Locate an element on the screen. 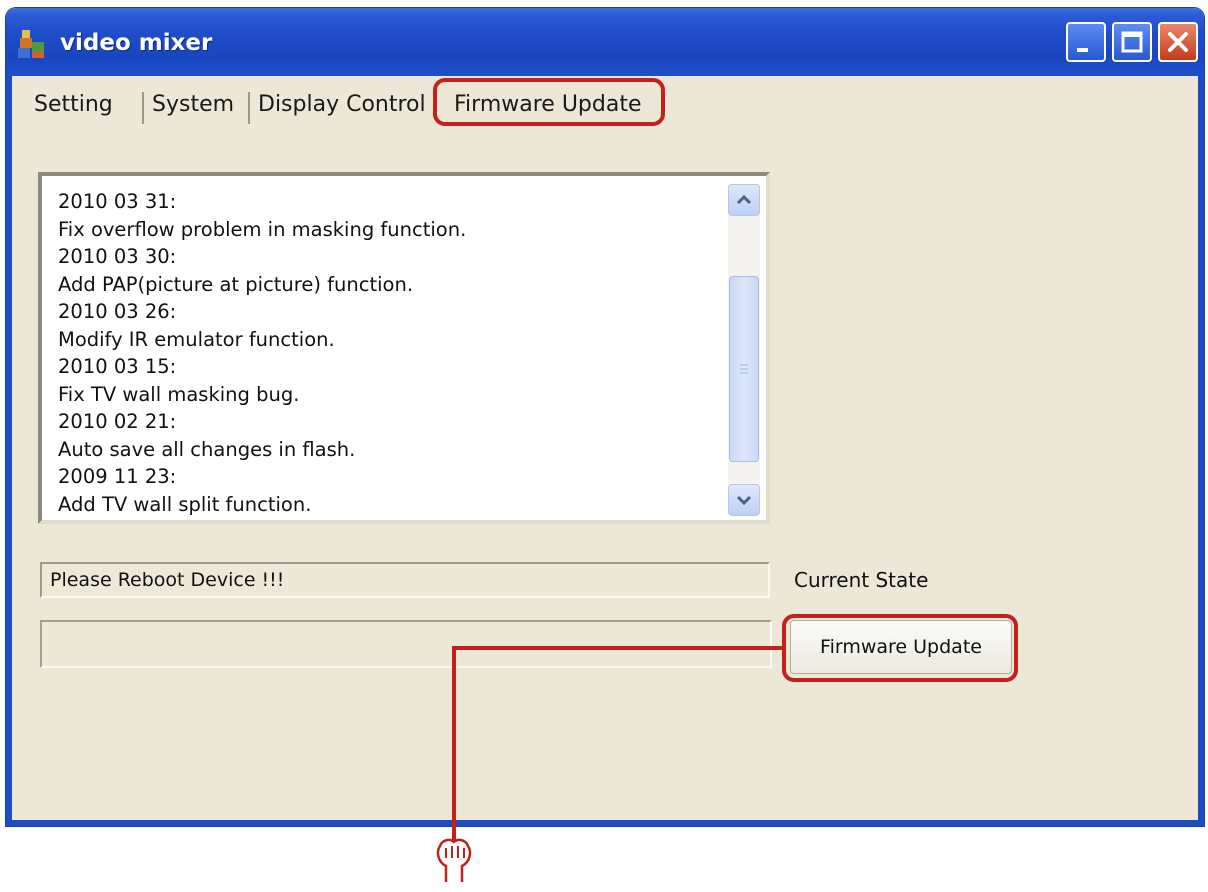  callout-line is located at coordinates (618, 746).